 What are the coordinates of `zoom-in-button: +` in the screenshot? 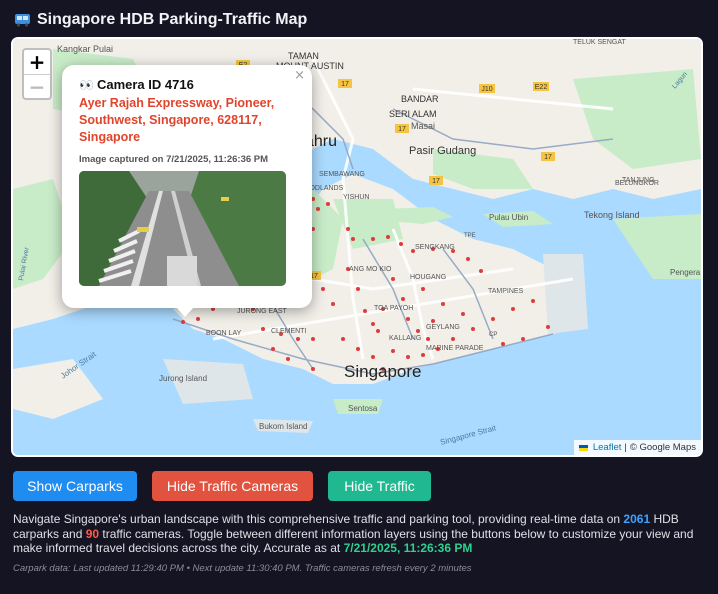 It's located at (37, 62).